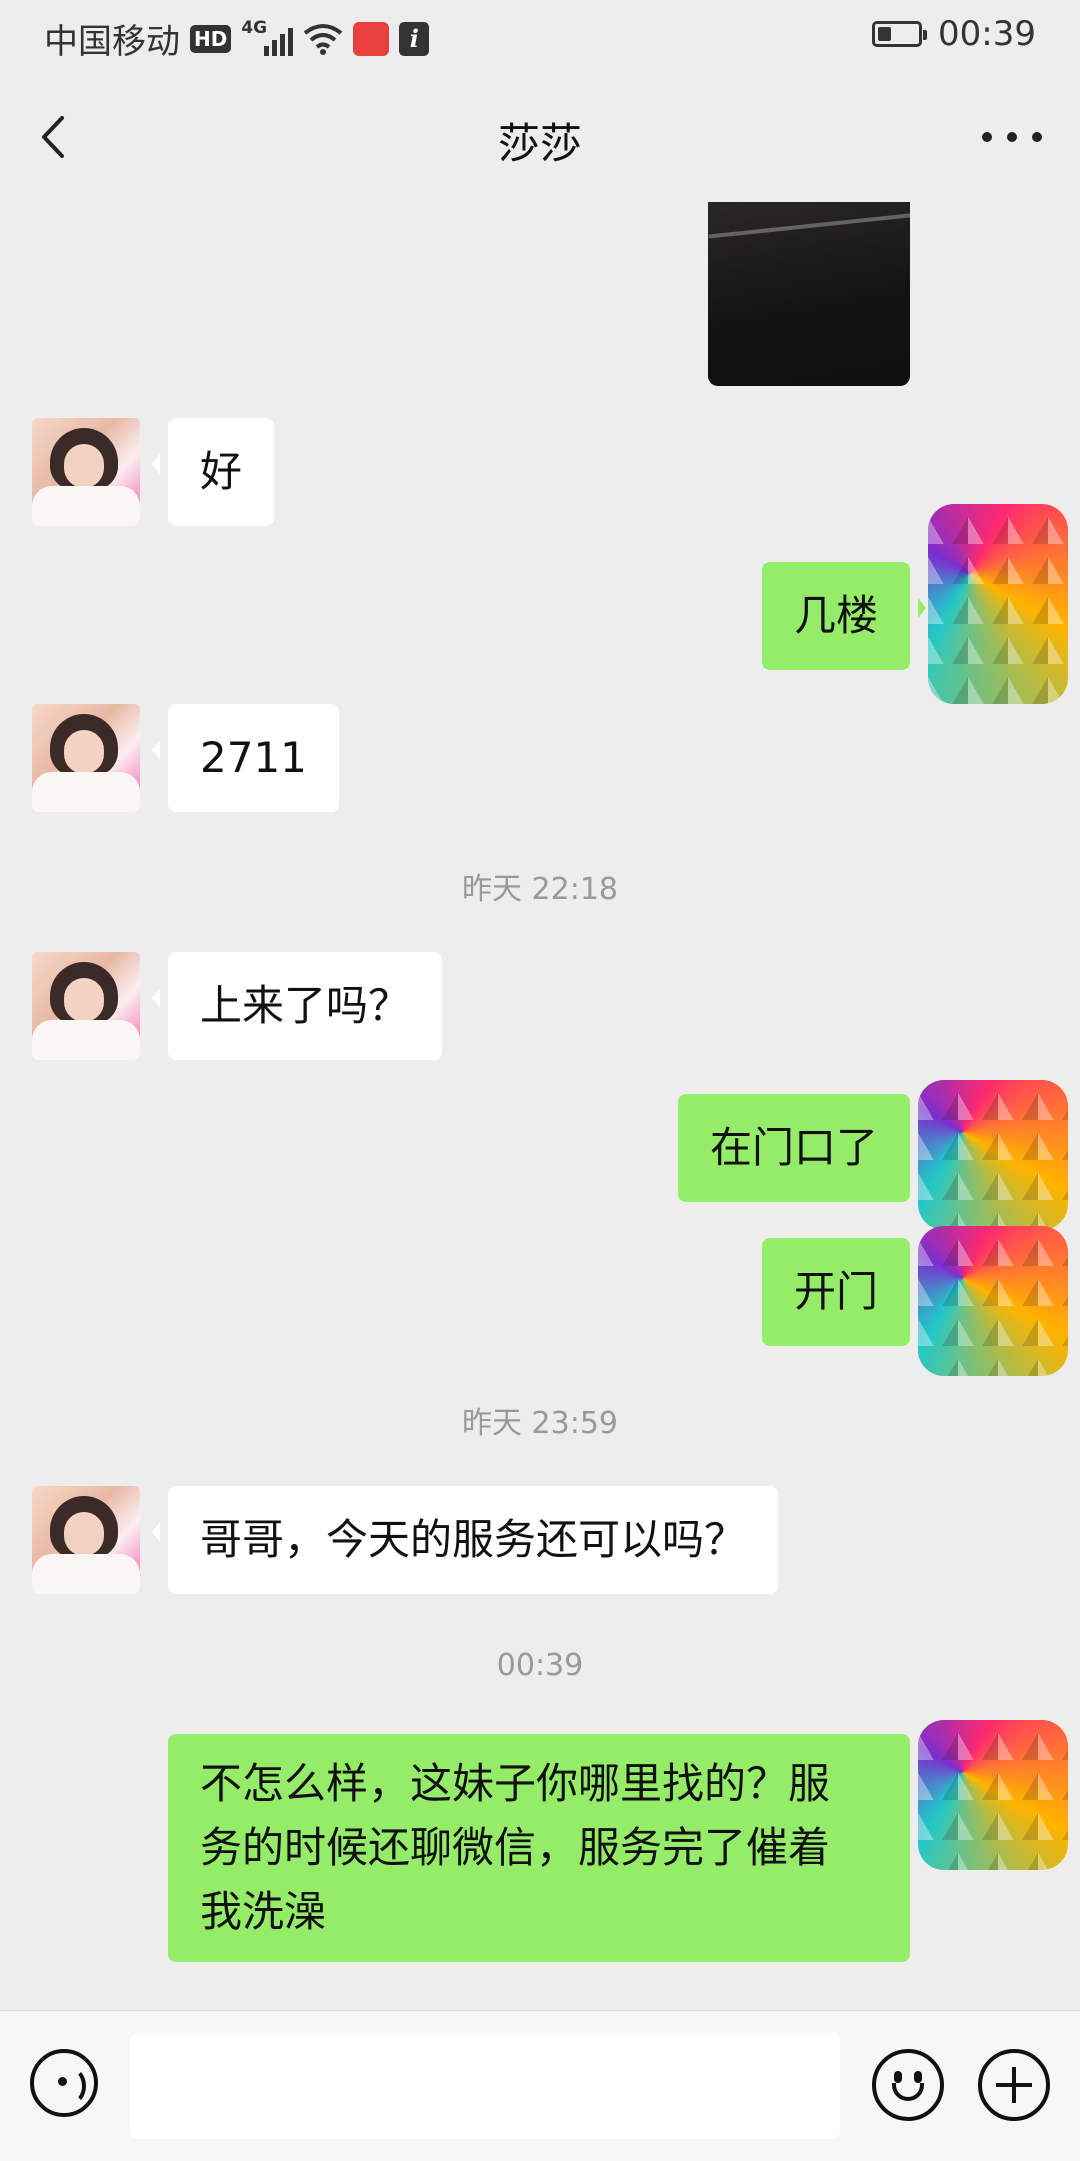 The height and width of the screenshot is (2161, 1080). I want to click on ellipsis-icon, so click(1012, 137).